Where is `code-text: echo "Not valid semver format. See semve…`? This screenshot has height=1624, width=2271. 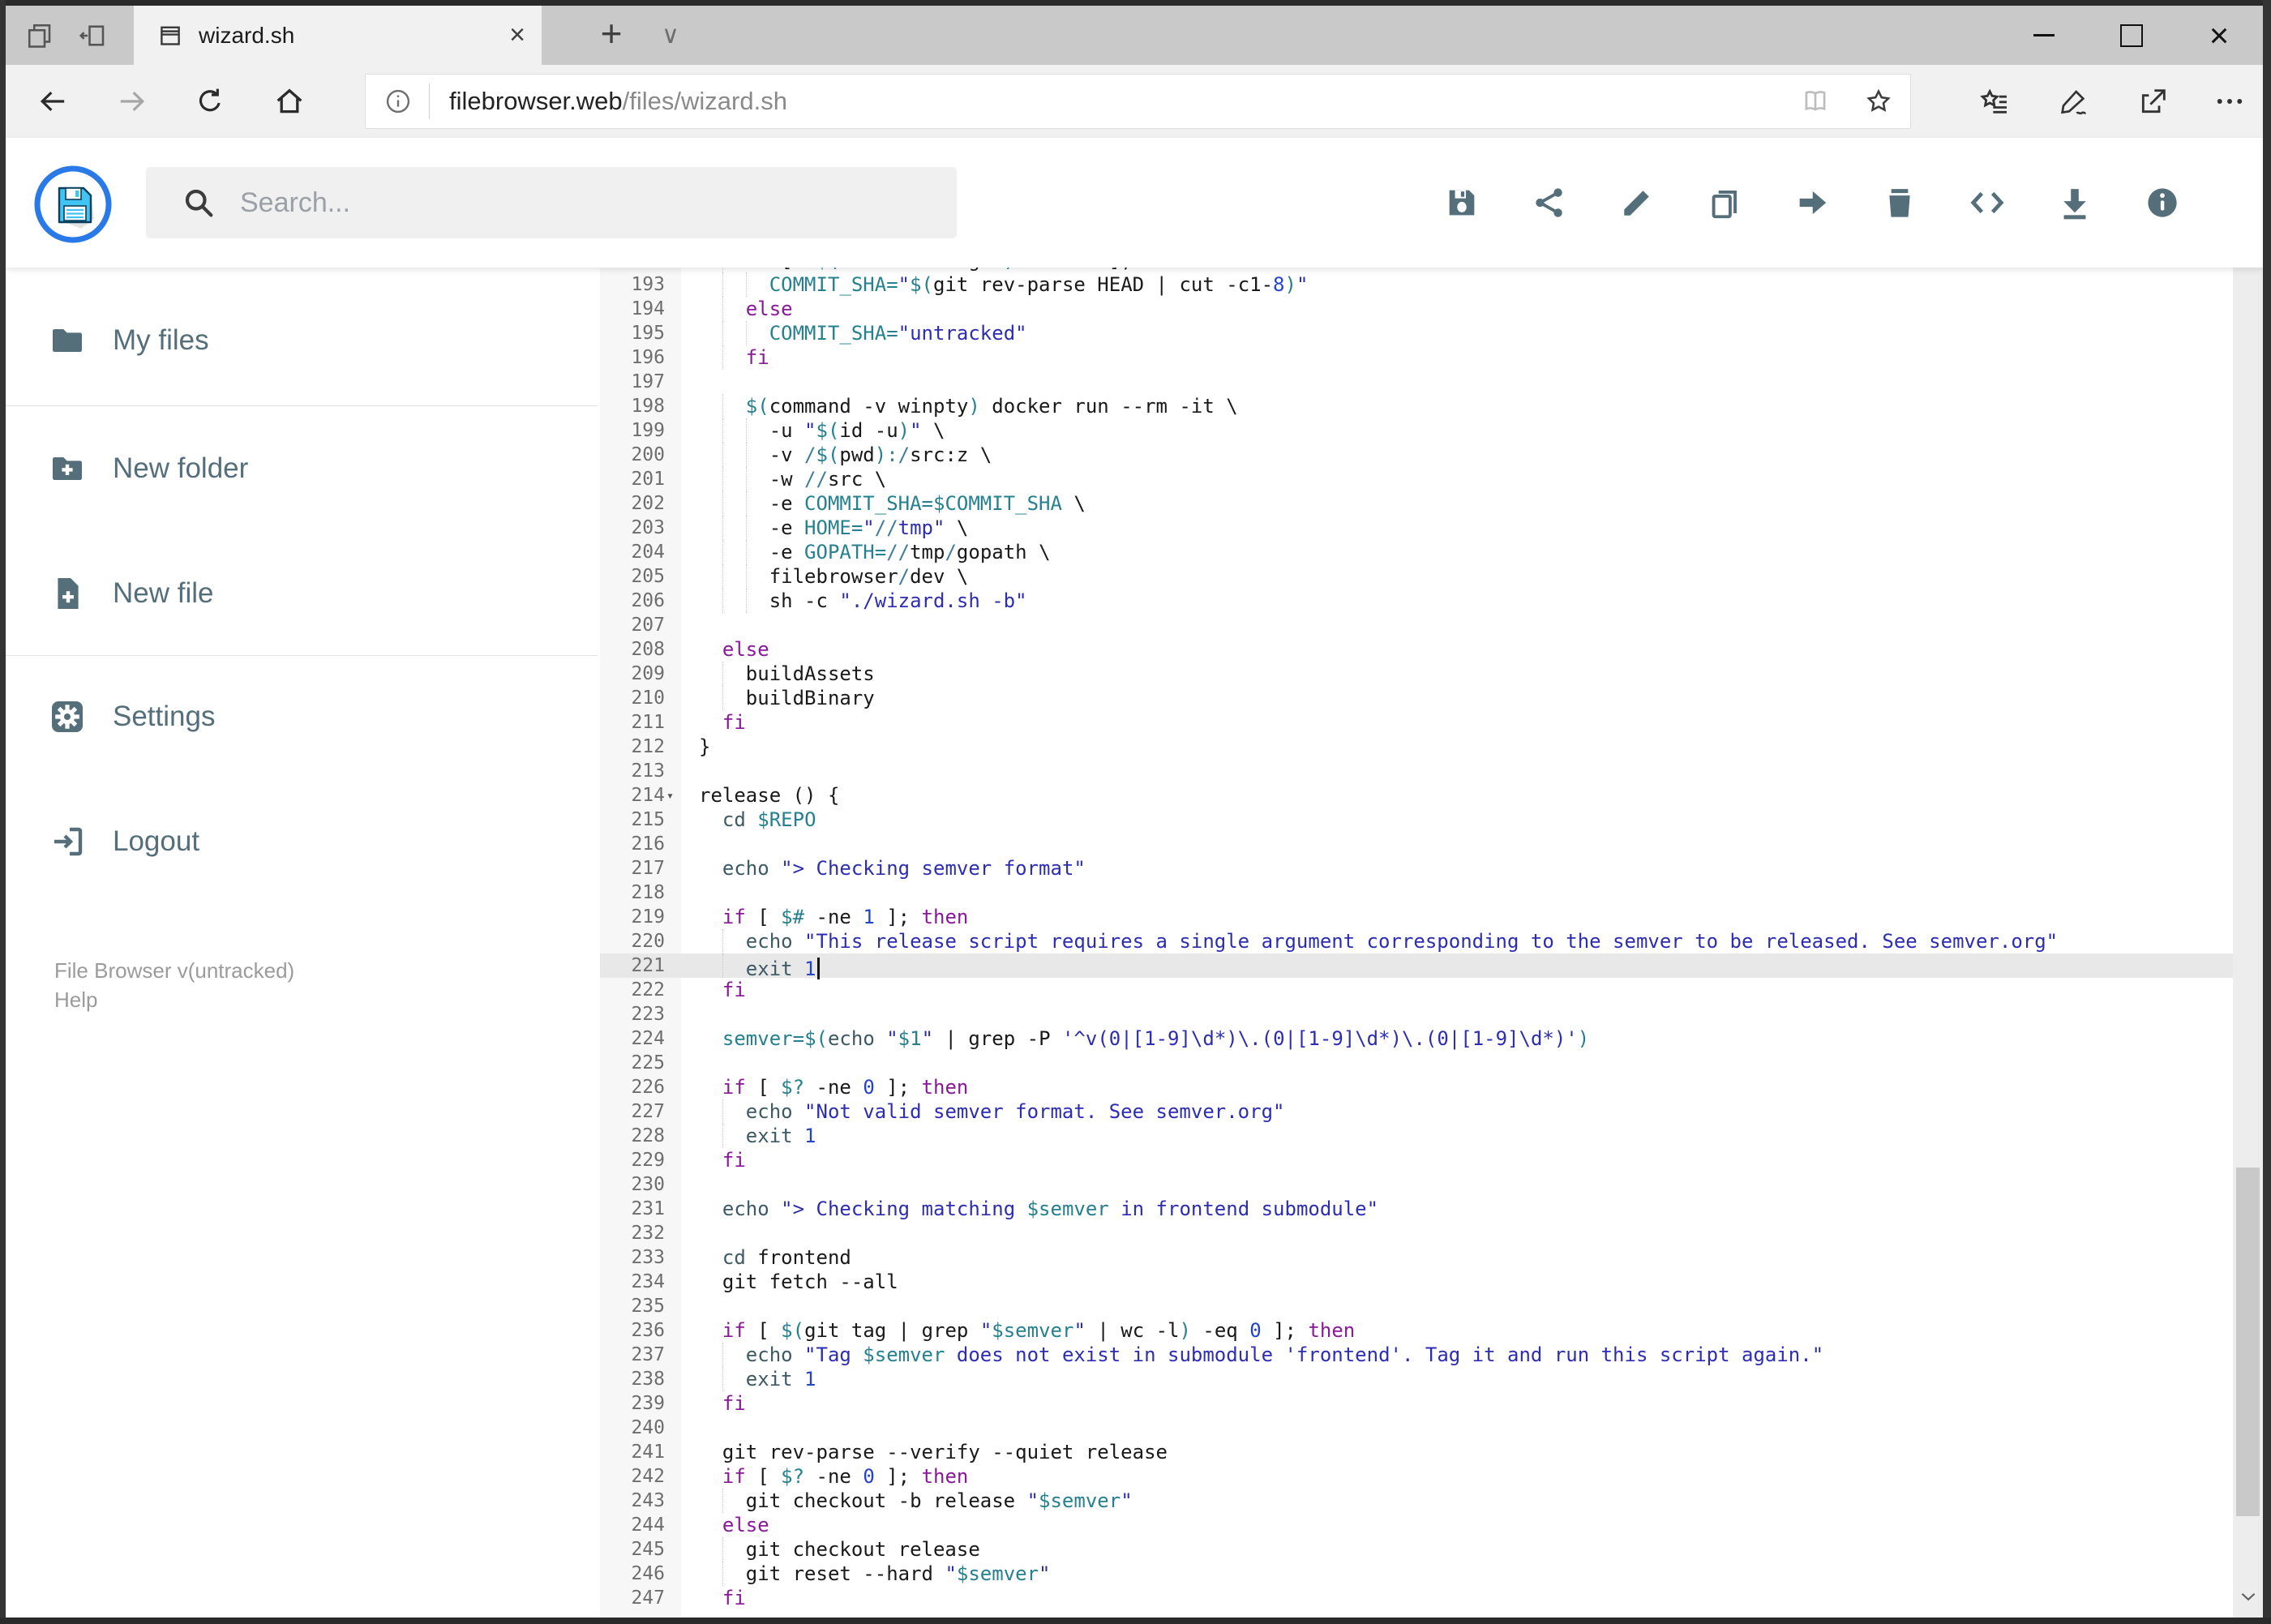 code-text: echo "Not valid semver format. See semve… is located at coordinates (1466, 1112).